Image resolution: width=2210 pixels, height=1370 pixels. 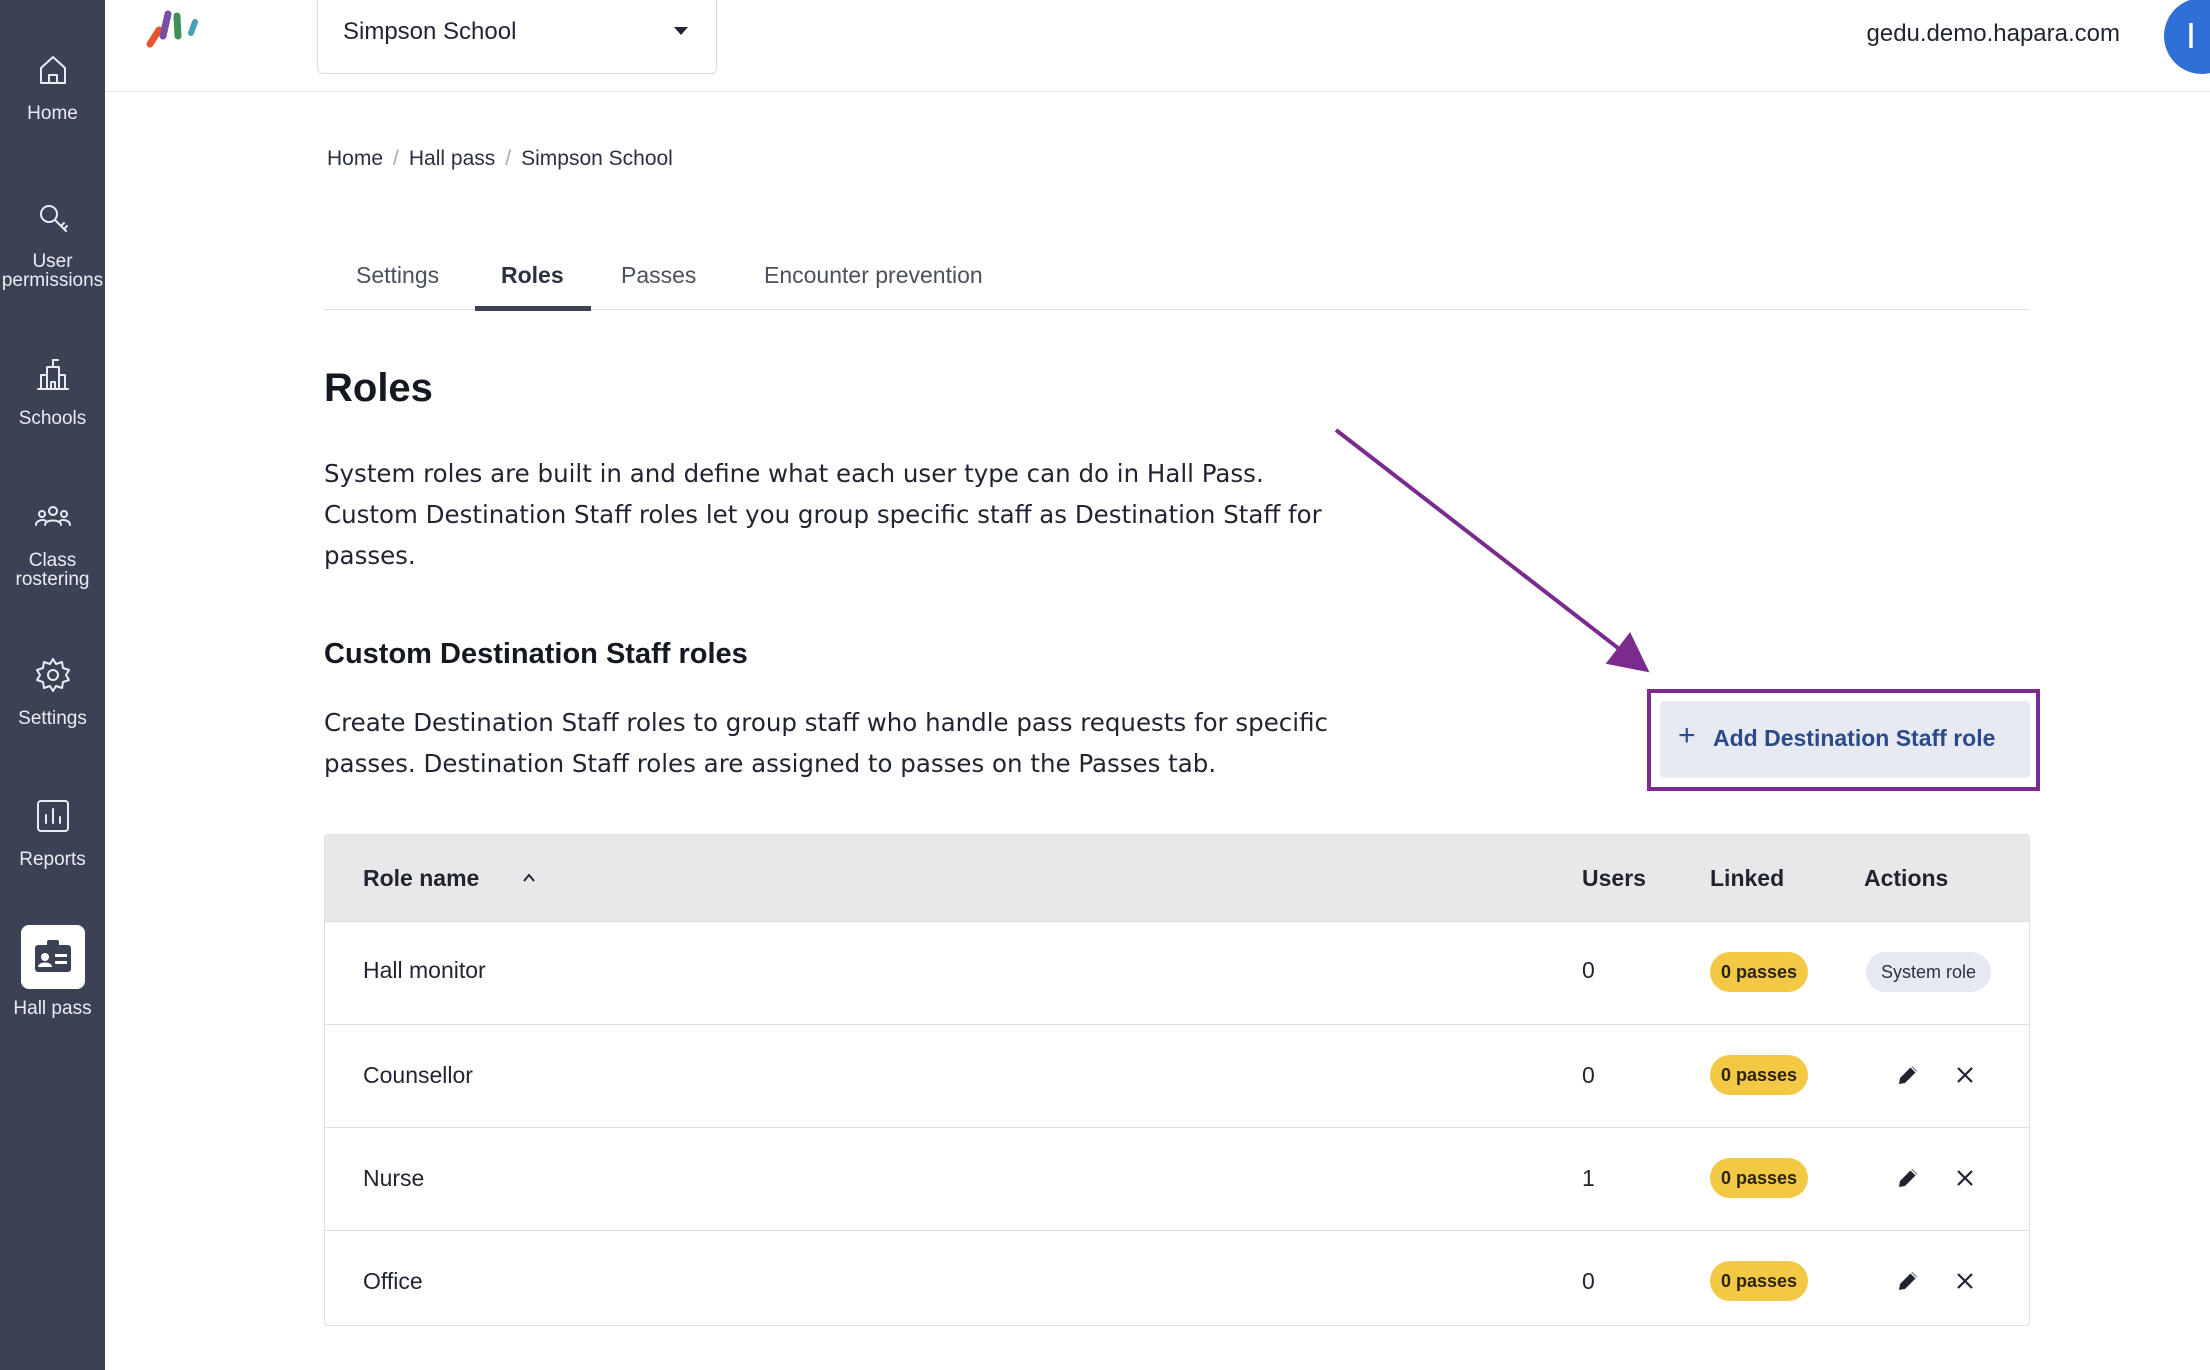 What do you see at coordinates (1928, 972) in the screenshot?
I see `system-role-badge: System role` at bounding box center [1928, 972].